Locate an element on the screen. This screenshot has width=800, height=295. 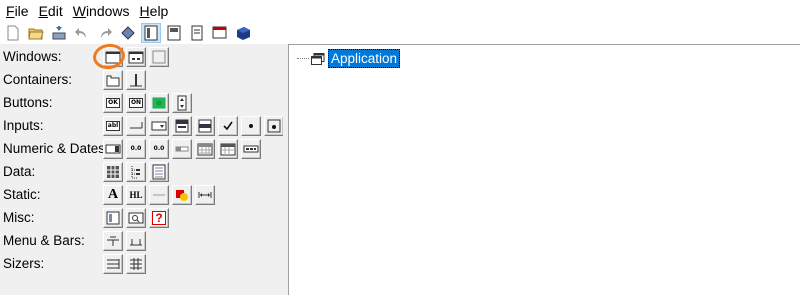
help-button-widget-button: ? is located at coordinates (159, 218).